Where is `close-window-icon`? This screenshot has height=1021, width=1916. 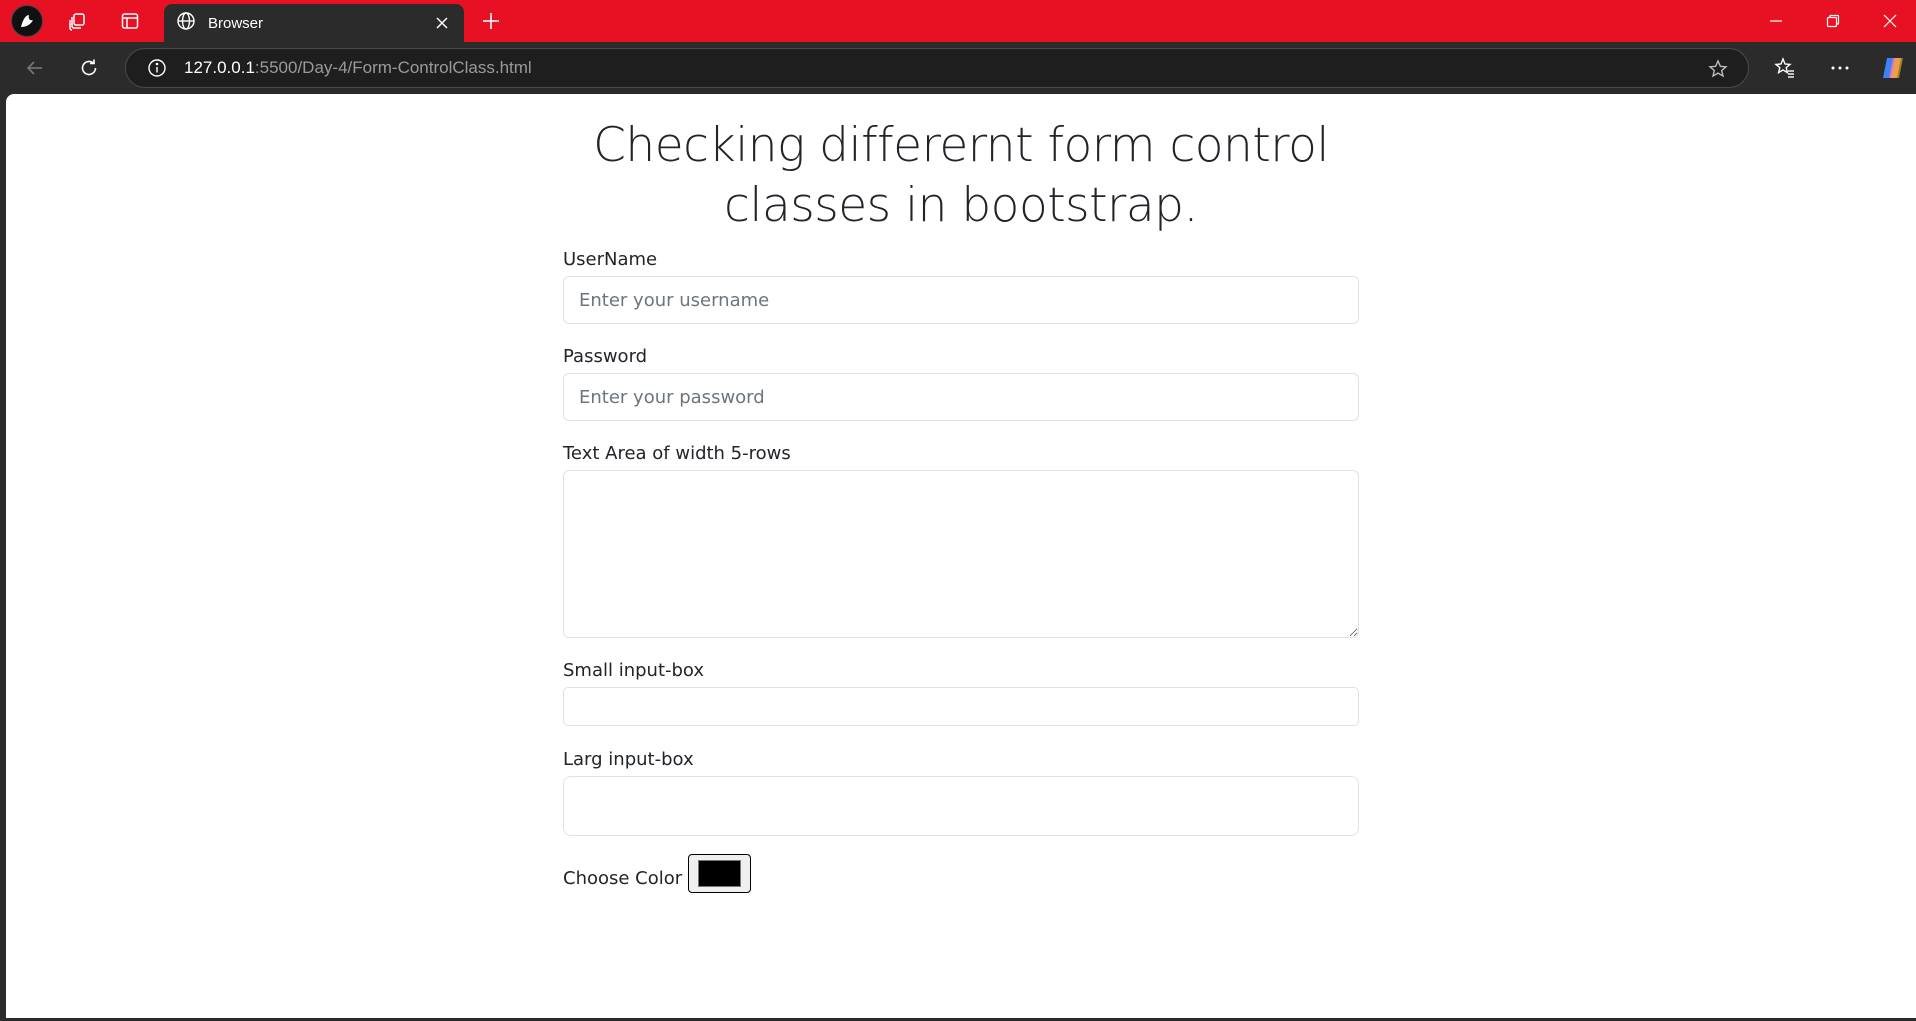
close-window-icon is located at coordinates (1889, 21).